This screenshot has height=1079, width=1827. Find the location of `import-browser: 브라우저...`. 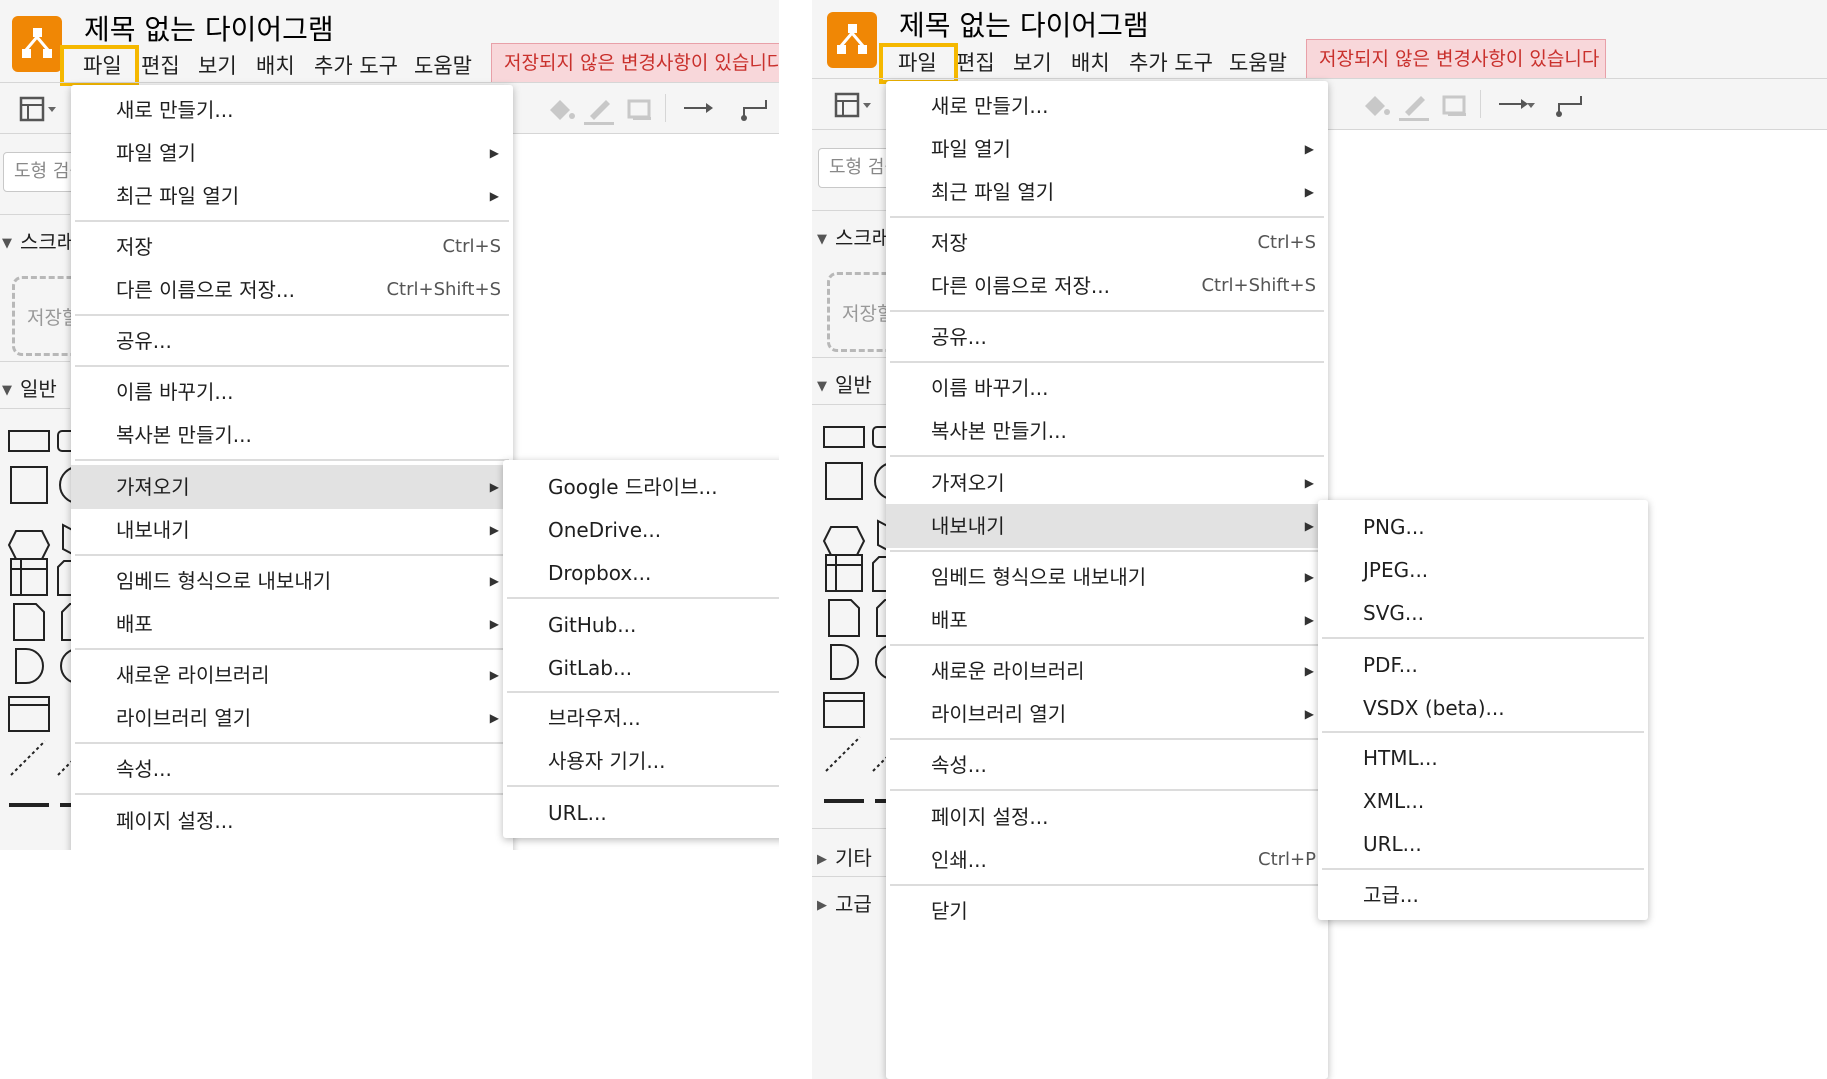

import-browser: 브라우저... is located at coordinates (641, 718).